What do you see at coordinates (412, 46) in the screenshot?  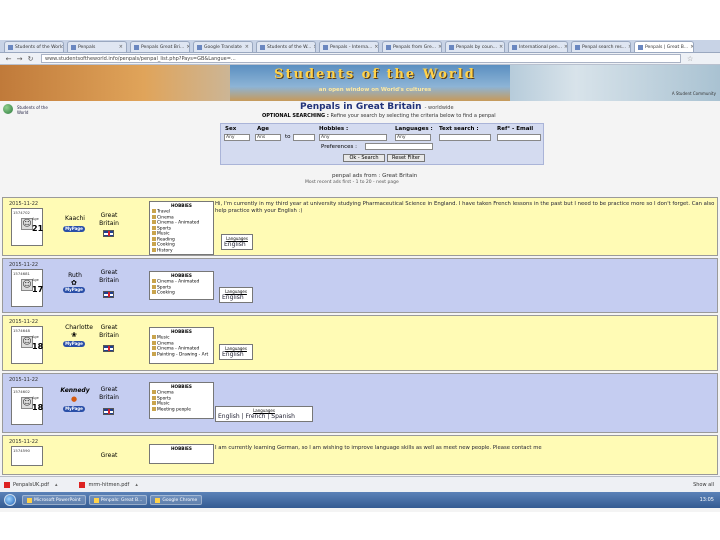 I see `tab-6: Penpals from Gre... ×` at bounding box center [412, 46].